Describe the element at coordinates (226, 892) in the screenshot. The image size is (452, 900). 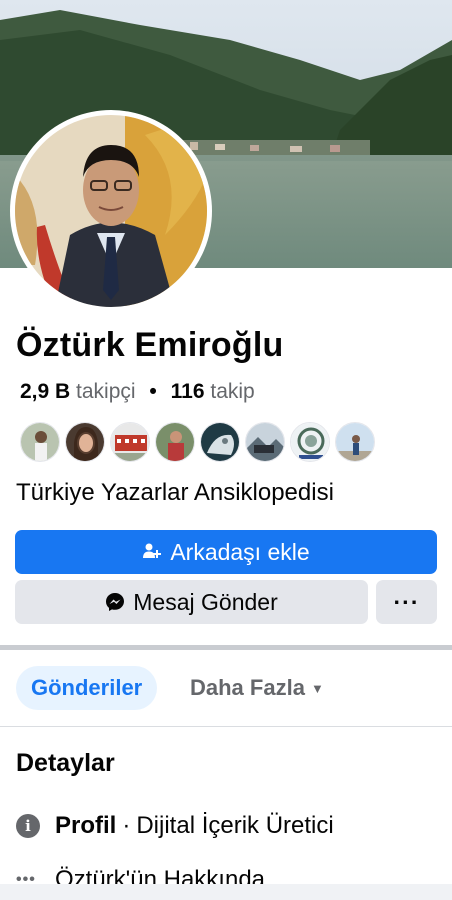
I see `bottom-nav-bar` at that location.